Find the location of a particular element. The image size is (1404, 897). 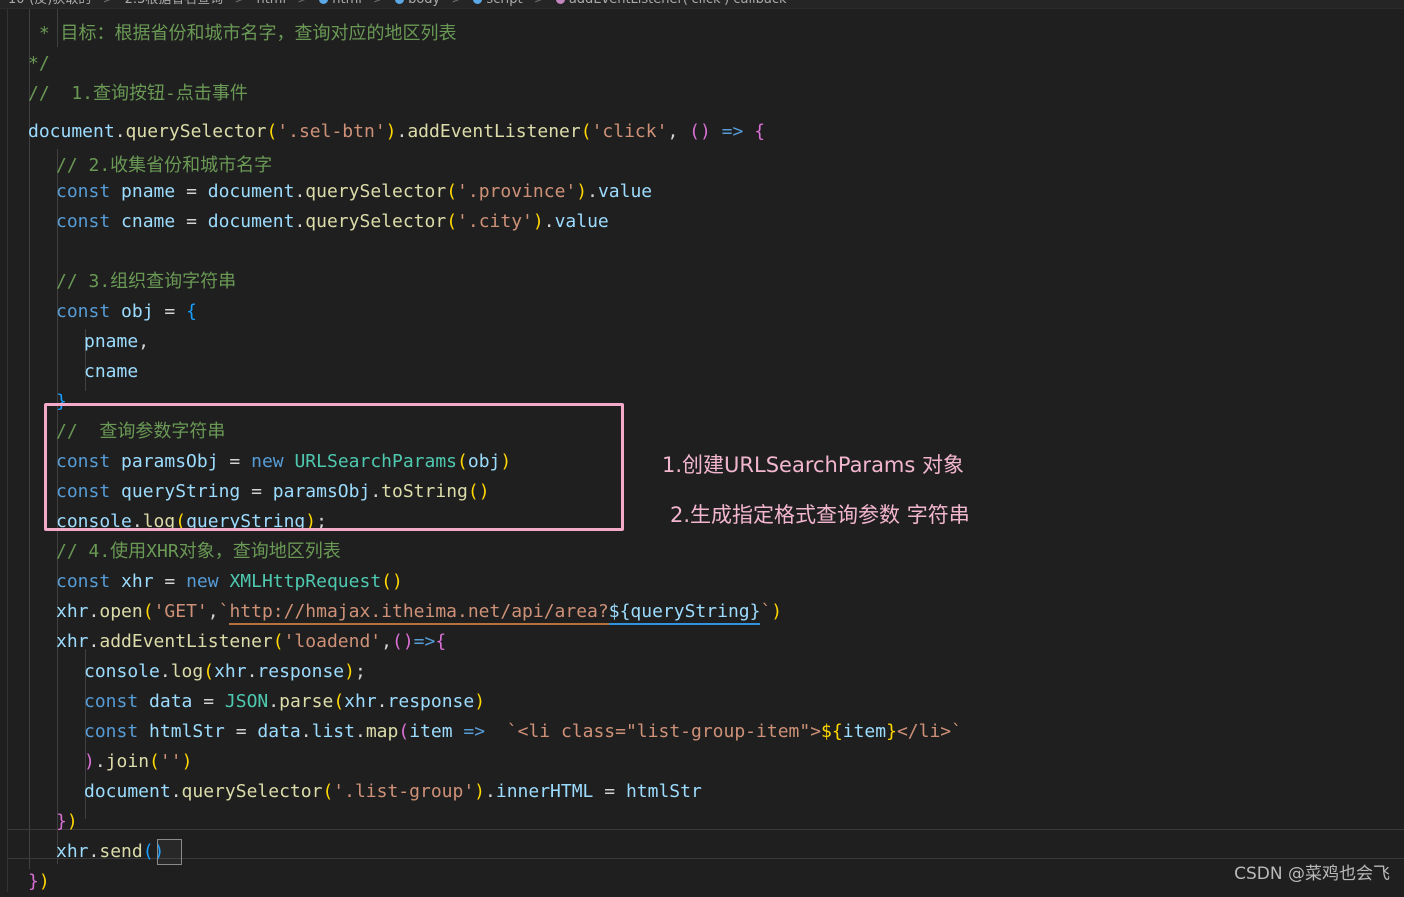

code-line: ).join('') is located at coordinates (138, 762).